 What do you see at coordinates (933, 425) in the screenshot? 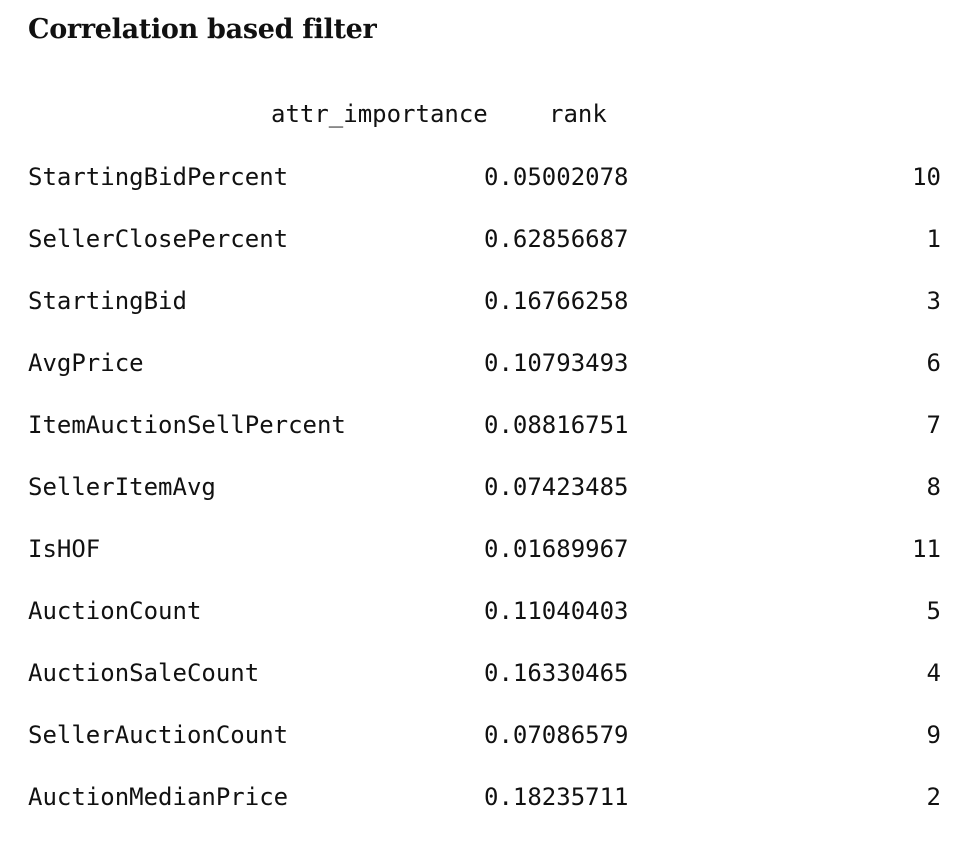
I see `rank-value: 7` at bounding box center [933, 425].